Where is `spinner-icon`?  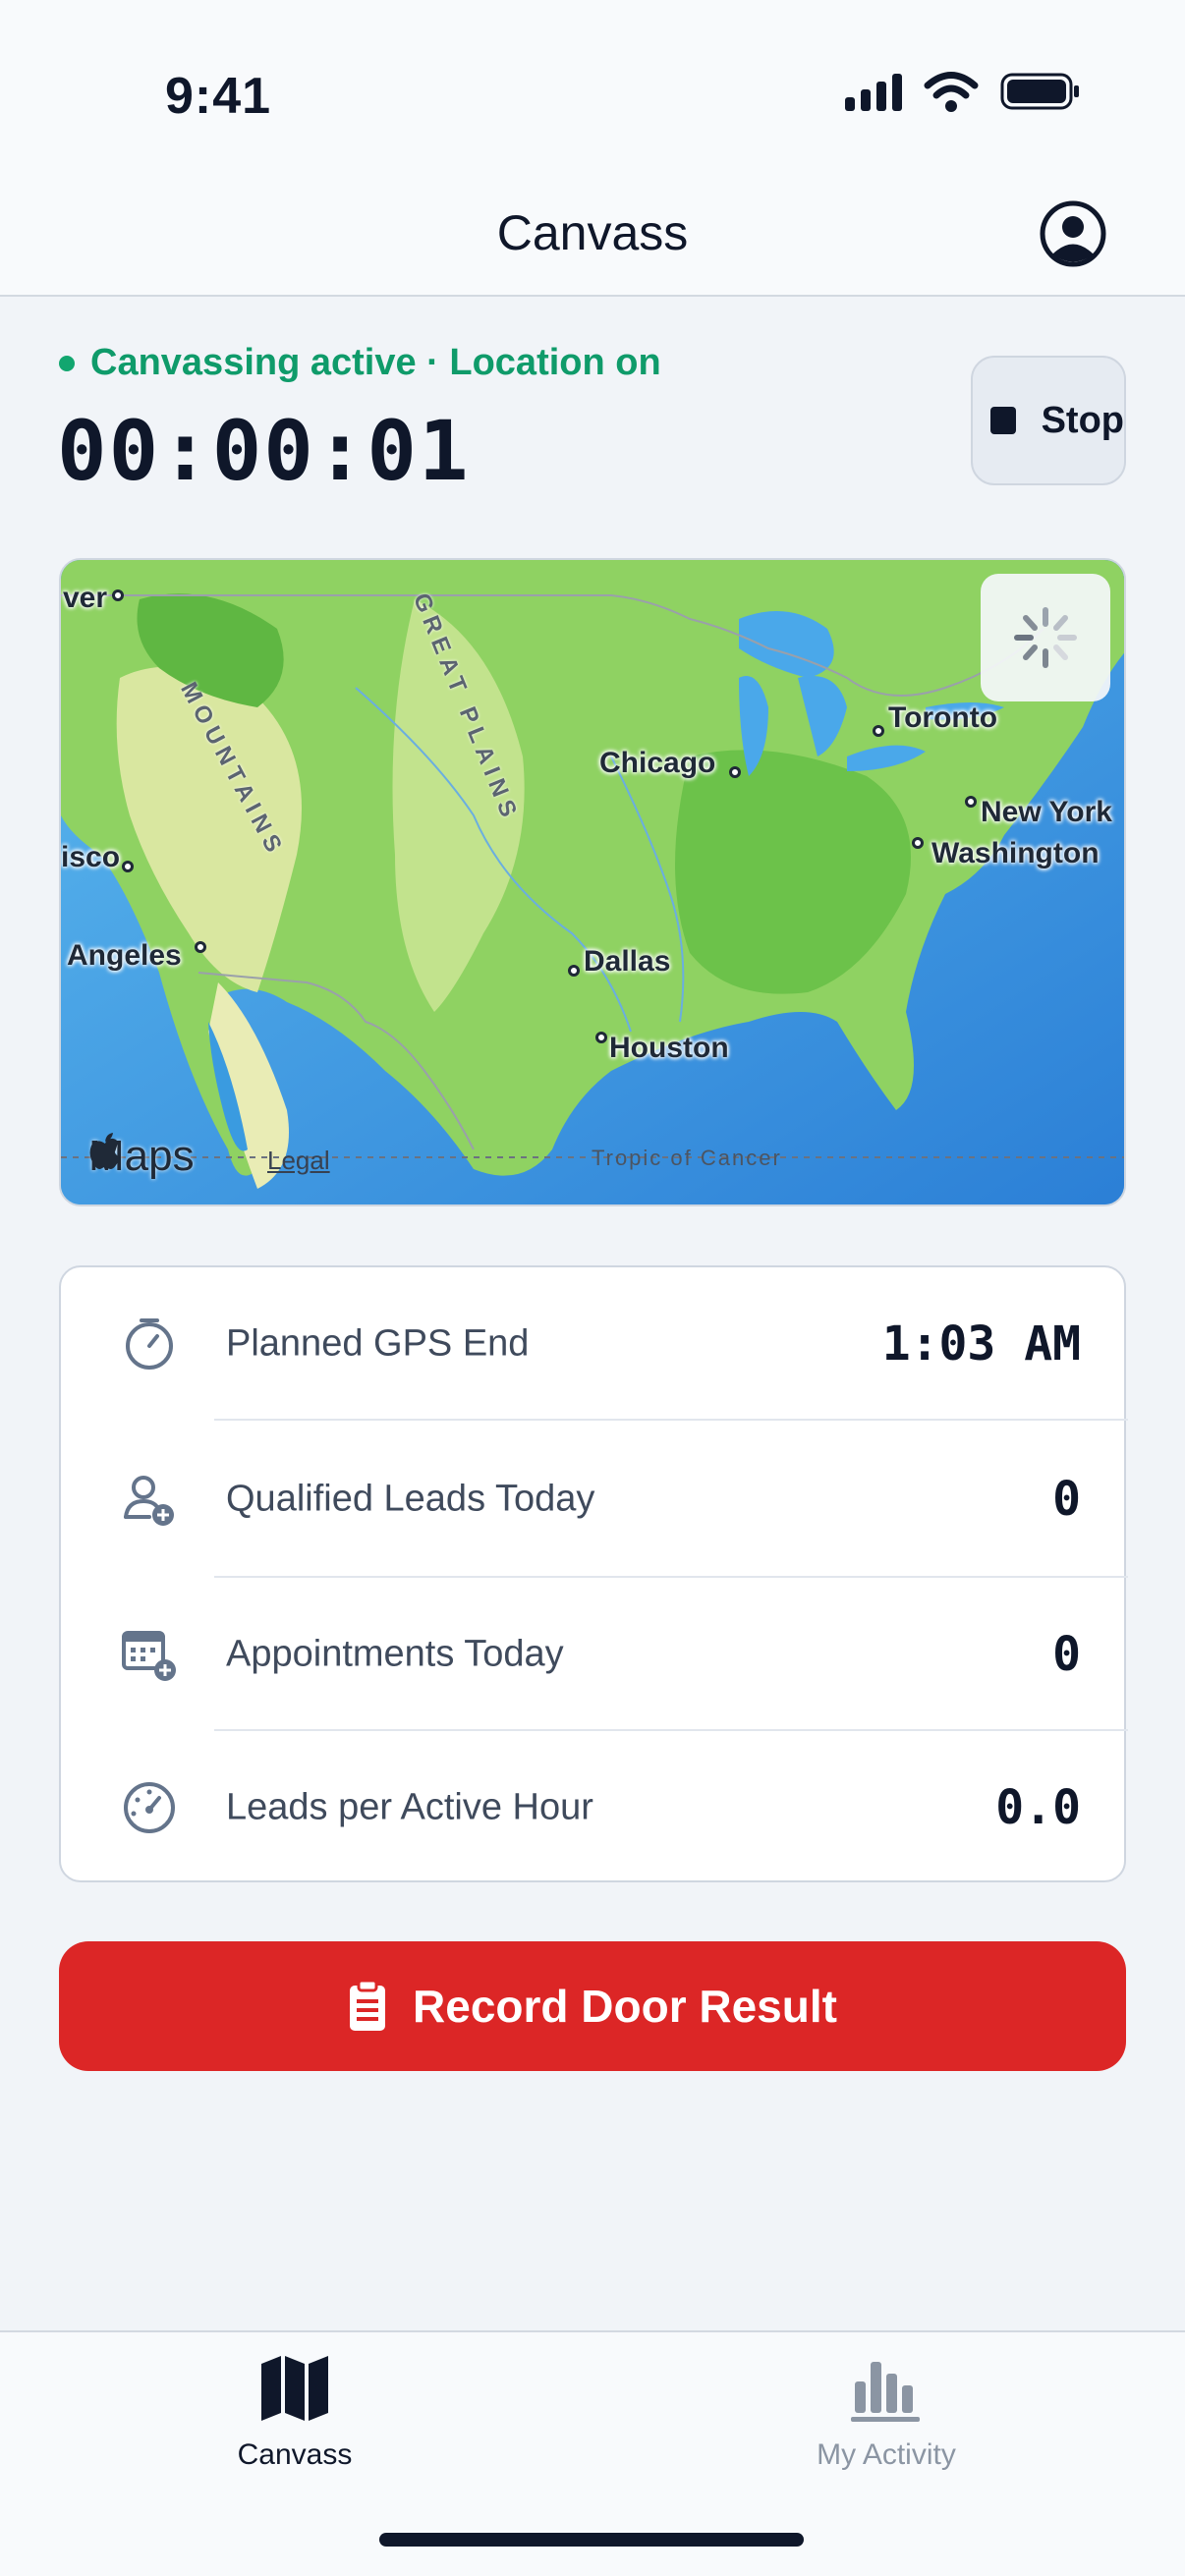 spinner-icon is located at coordinates (1045, 637).